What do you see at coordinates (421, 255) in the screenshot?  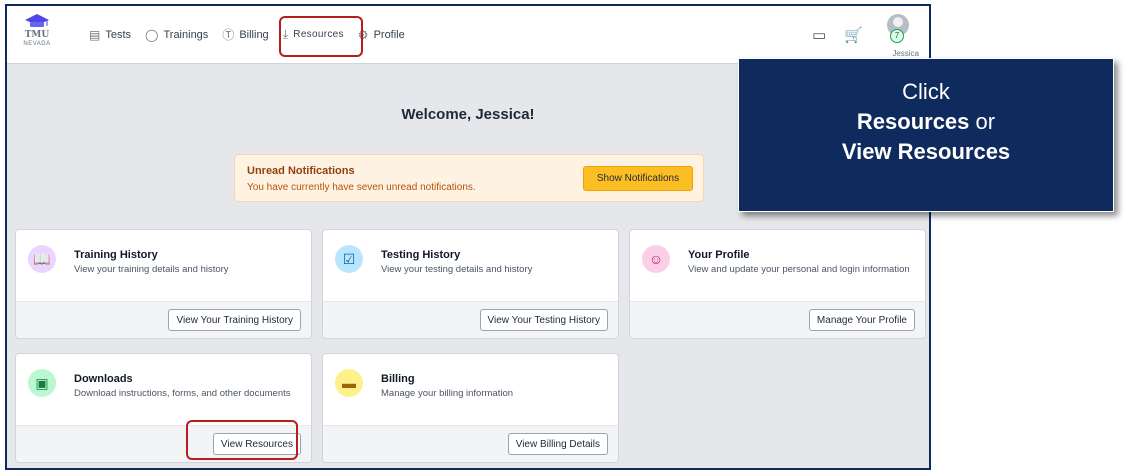 I see `card-title: Testing History` at bounding box center [421, 255].